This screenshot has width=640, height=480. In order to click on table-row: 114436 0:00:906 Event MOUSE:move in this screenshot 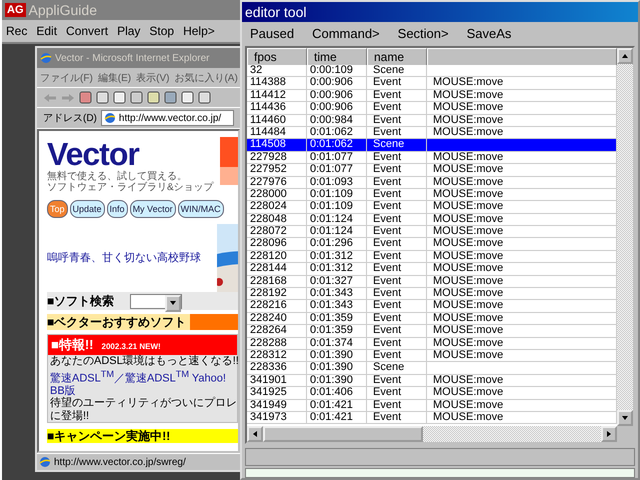, I will do `click(432, 108)`.